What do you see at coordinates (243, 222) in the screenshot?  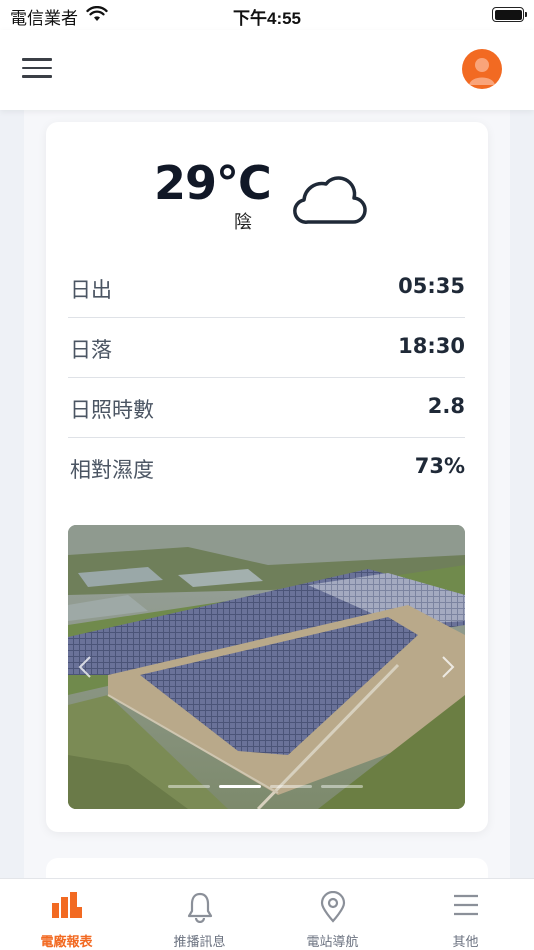 I see `weather-condition: 陰` at bounding box center [243, 222].